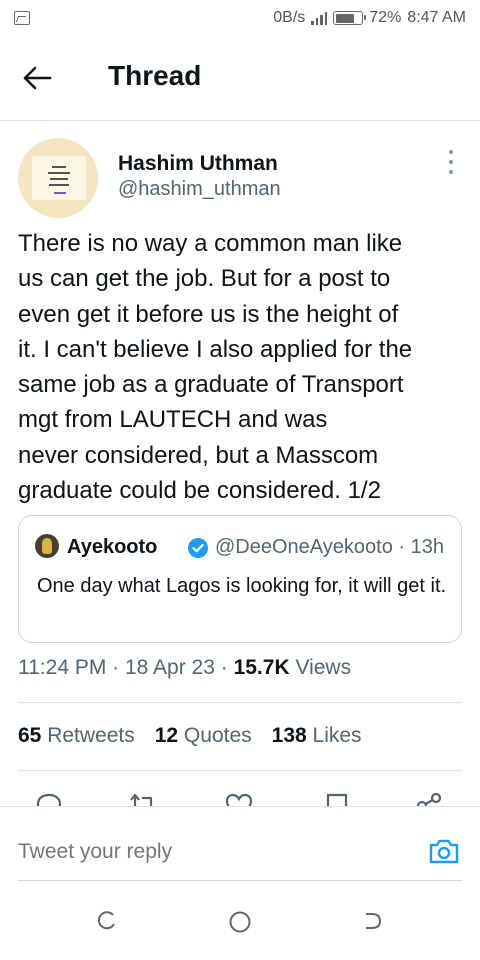 This screenshot has width=480, height=960. Describe the element at coordinates (155, 75) in the screenshot. I see `page-title: Thread` at that location.